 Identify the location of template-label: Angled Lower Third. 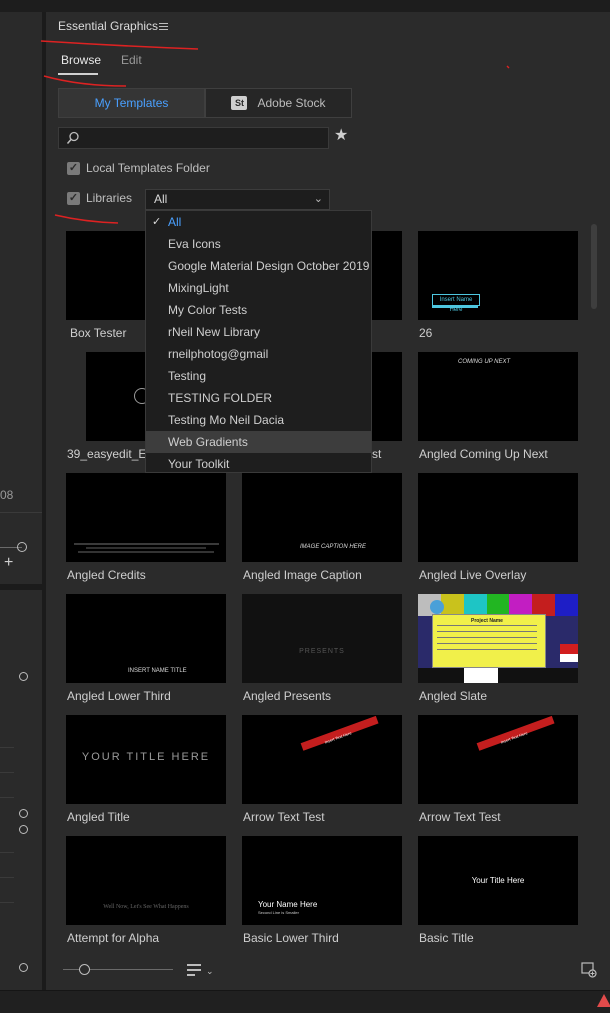
(119, 696).